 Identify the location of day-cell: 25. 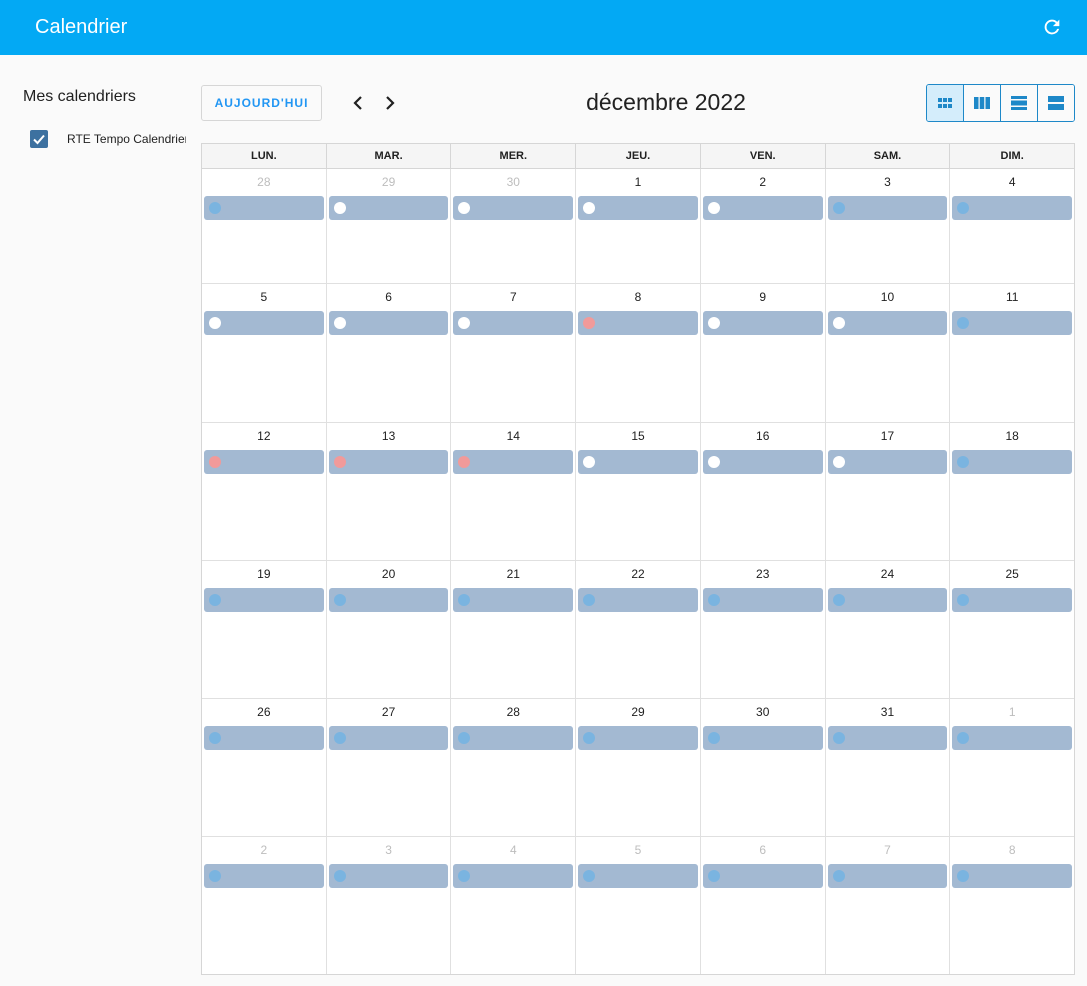
(1011, 629).